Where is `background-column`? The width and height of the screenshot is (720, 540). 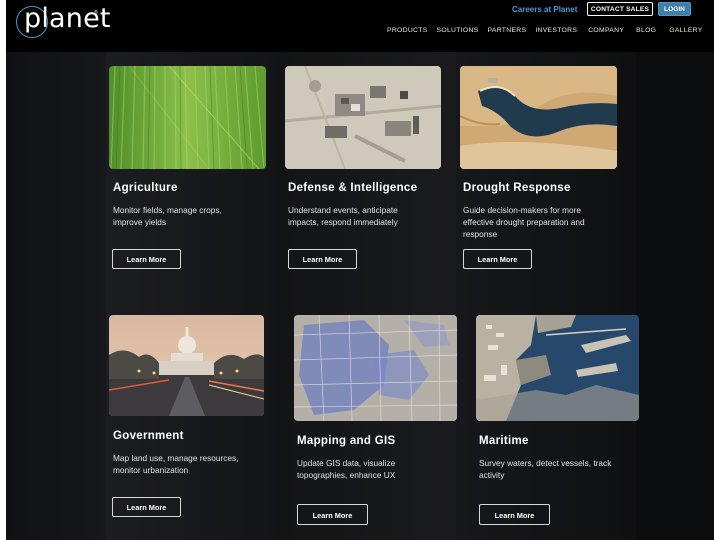
background-column is located at coordinates (56, 296).